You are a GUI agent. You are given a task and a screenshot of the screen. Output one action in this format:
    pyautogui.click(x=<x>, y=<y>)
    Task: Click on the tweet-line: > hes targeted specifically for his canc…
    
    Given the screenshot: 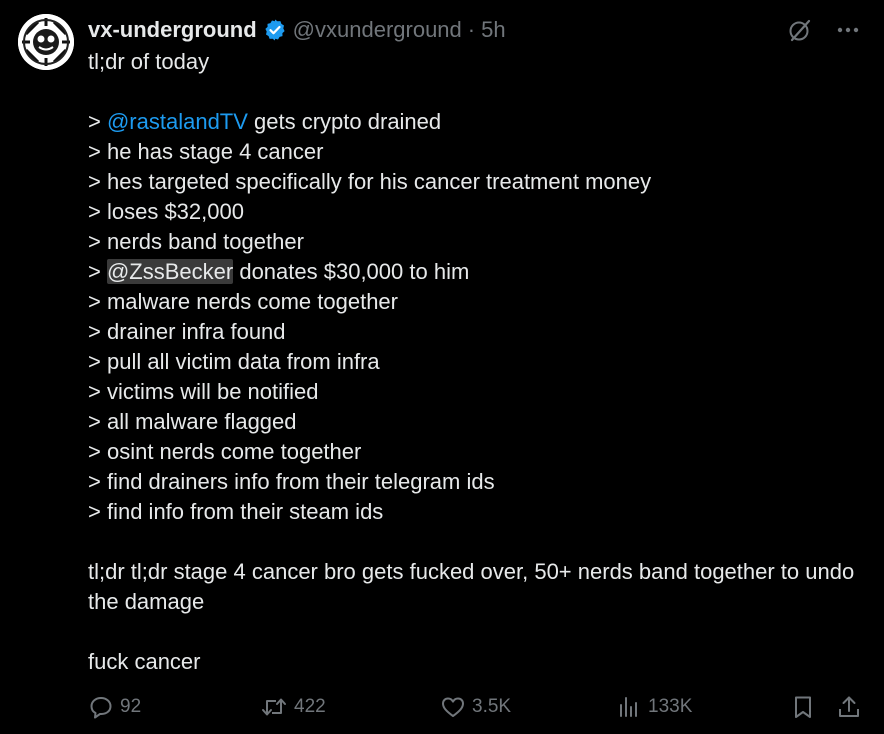 What is the action you would take?
    pyautogui.click(x=370, y=181)
    